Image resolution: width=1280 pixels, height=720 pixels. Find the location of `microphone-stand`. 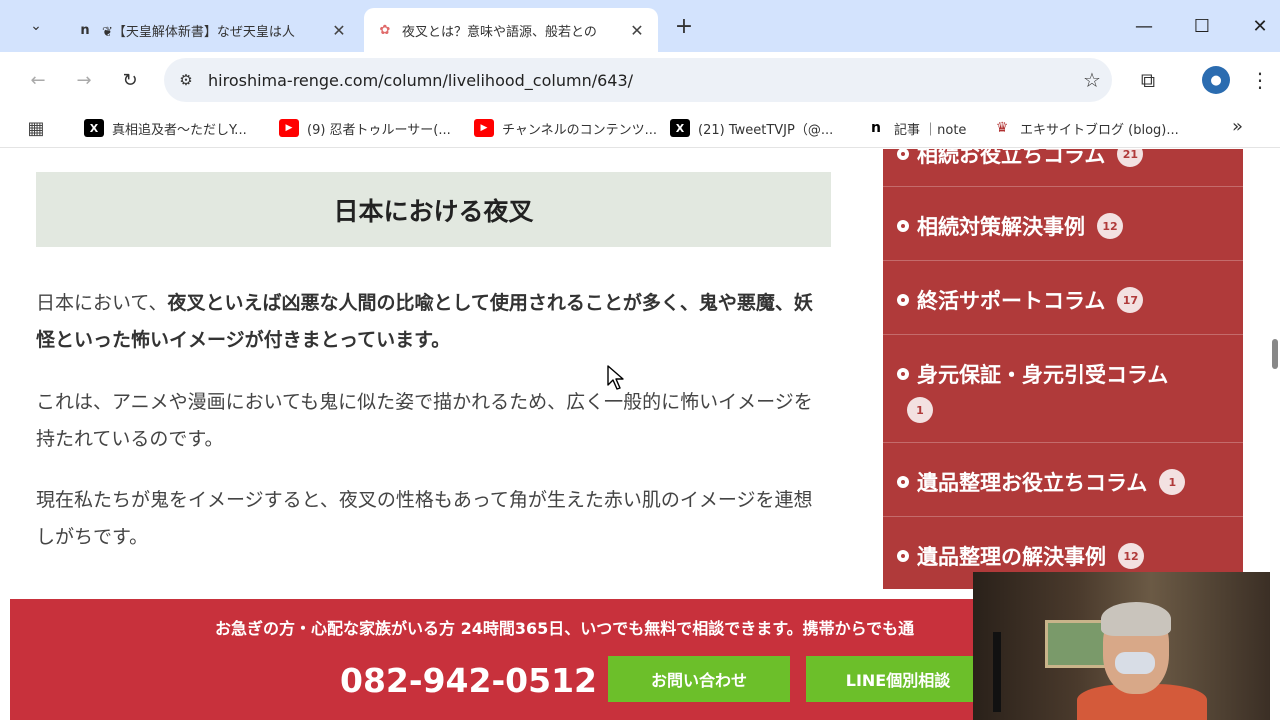

microphone-stand is located at coordinates (997, 672).